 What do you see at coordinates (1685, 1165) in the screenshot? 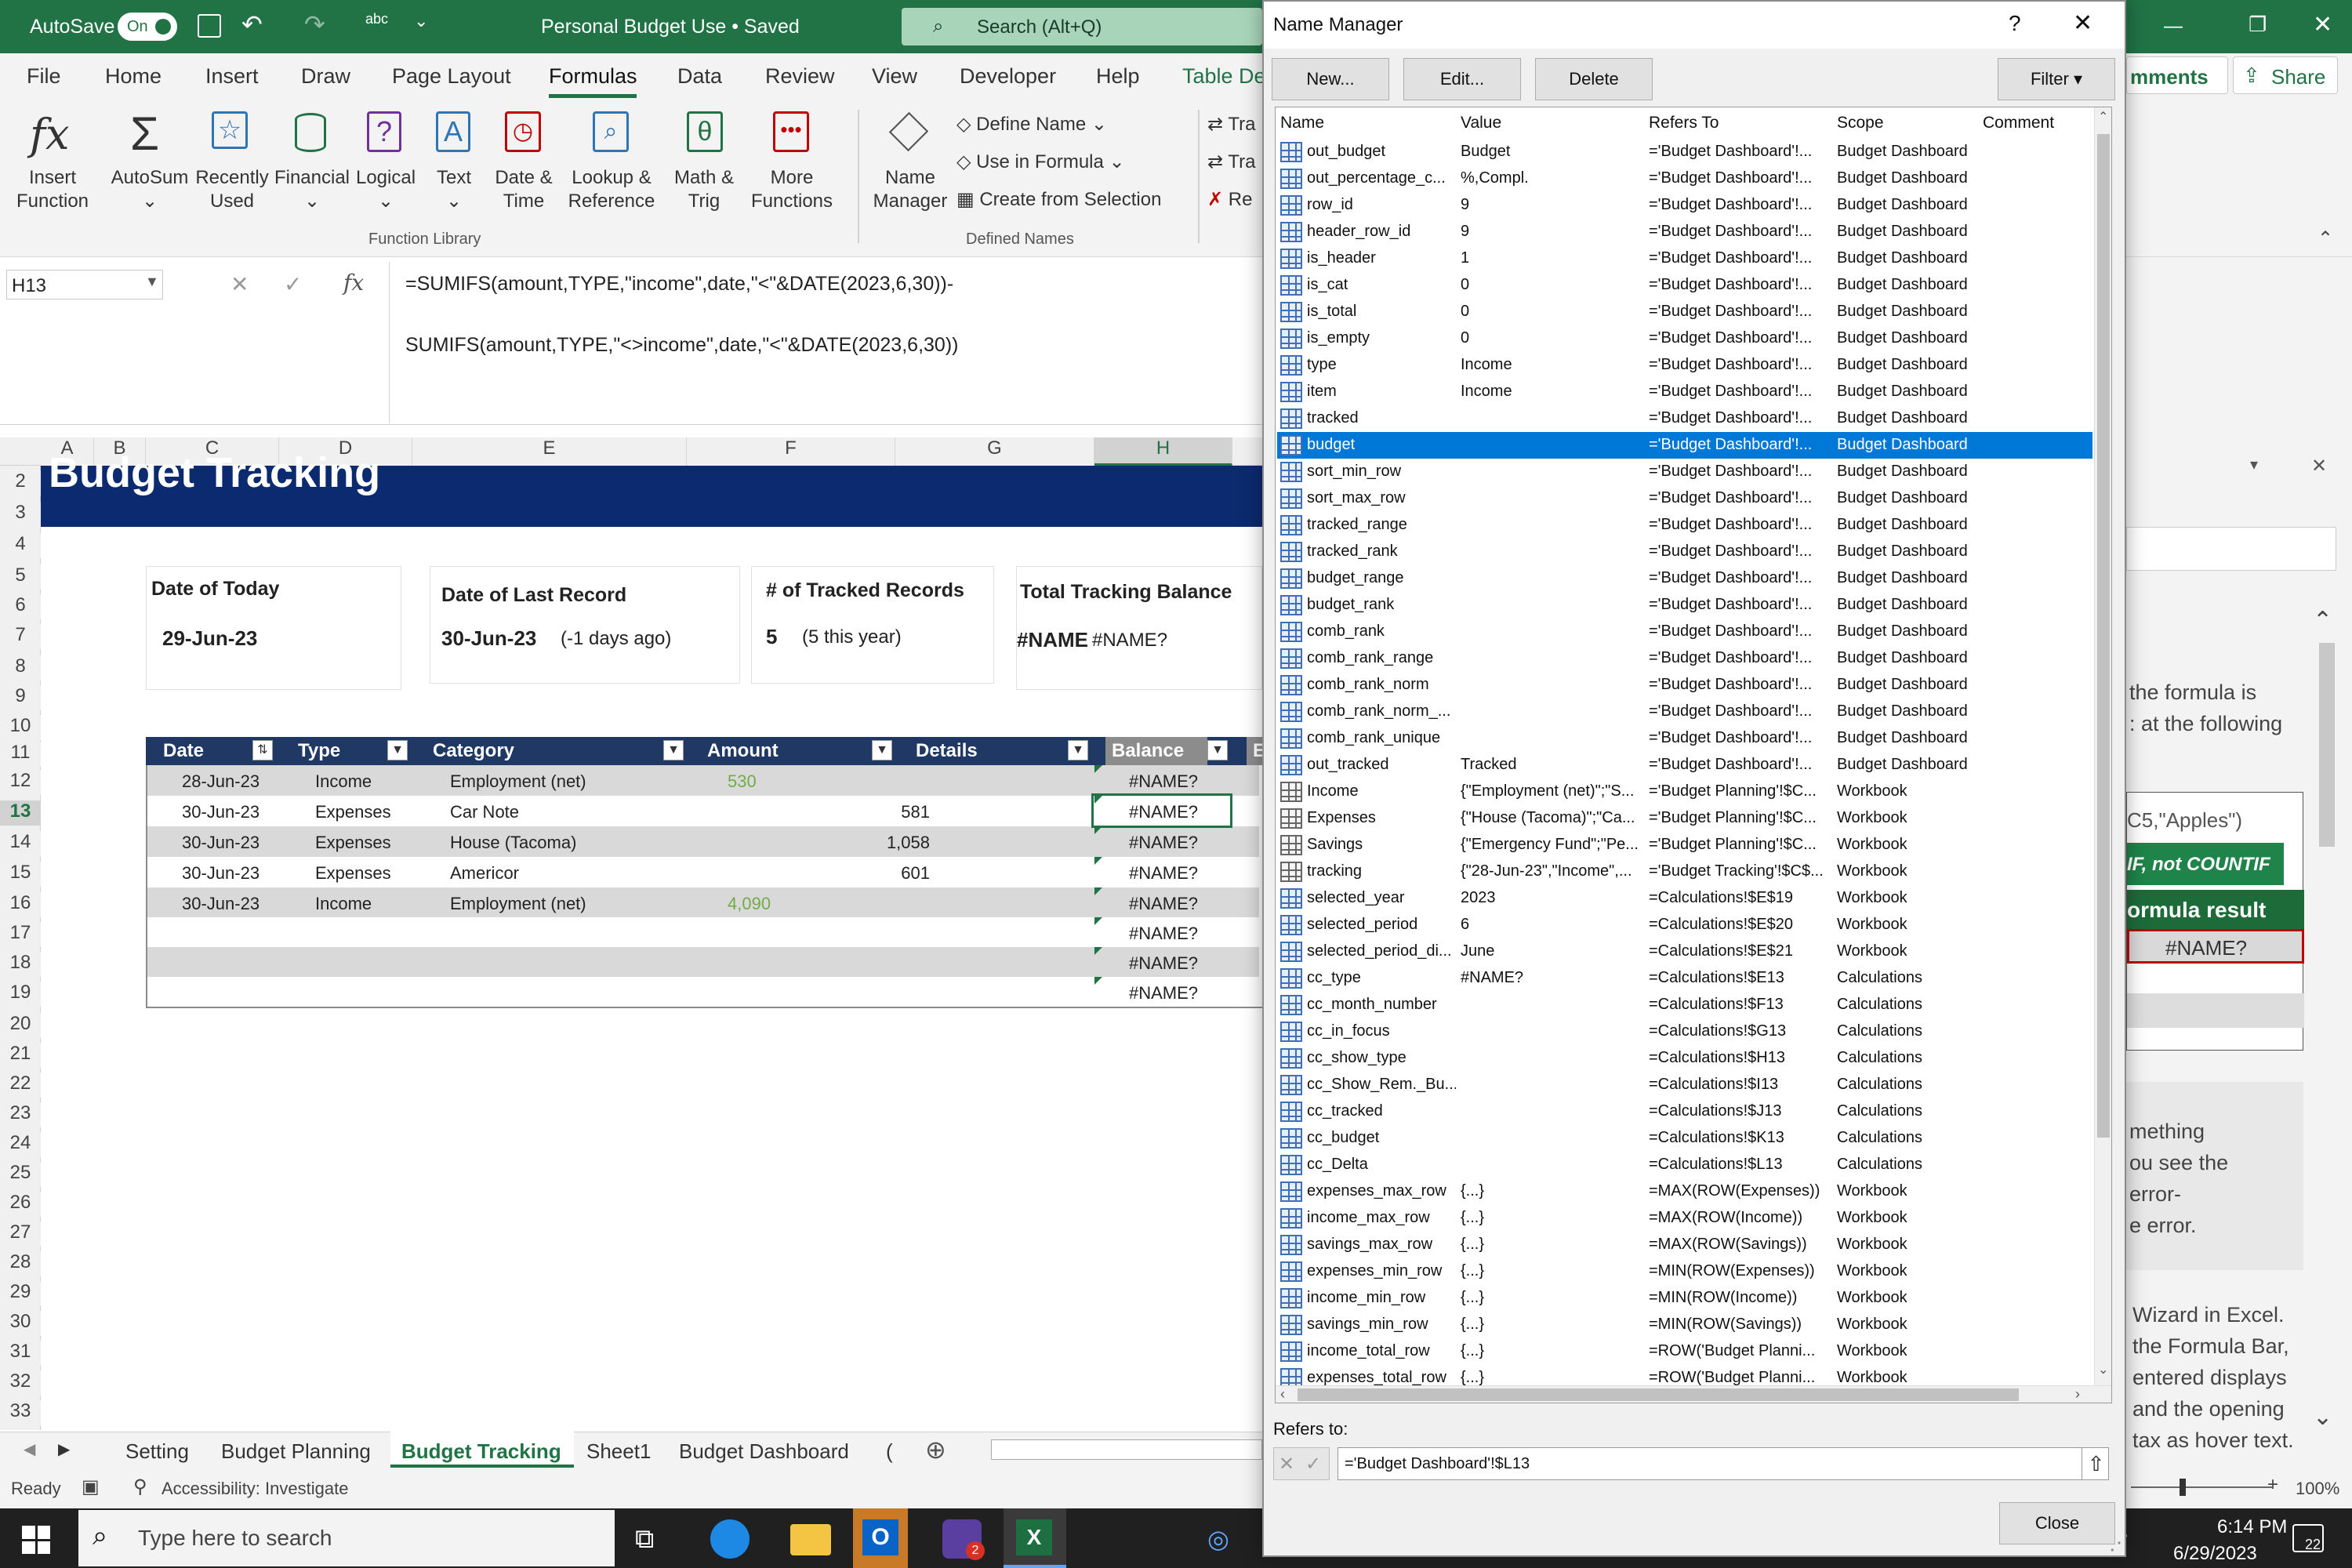
I see `name-list-item: cc_Delta =Calculations!$L13 Calculations` at bounding box center [1685, 1165].